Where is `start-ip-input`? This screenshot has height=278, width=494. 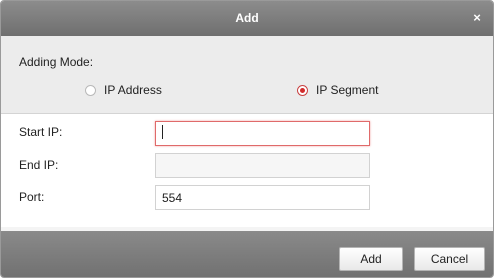
start-ip-input is located at coordinates (262, 133).